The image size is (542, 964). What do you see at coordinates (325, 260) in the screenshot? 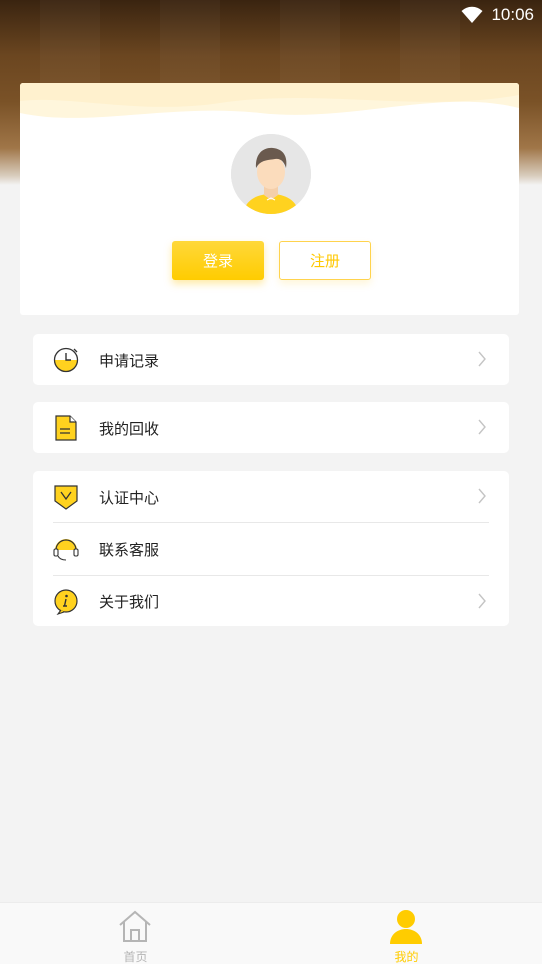
I see `register-button: 注册` at bounding box center [325, 260].